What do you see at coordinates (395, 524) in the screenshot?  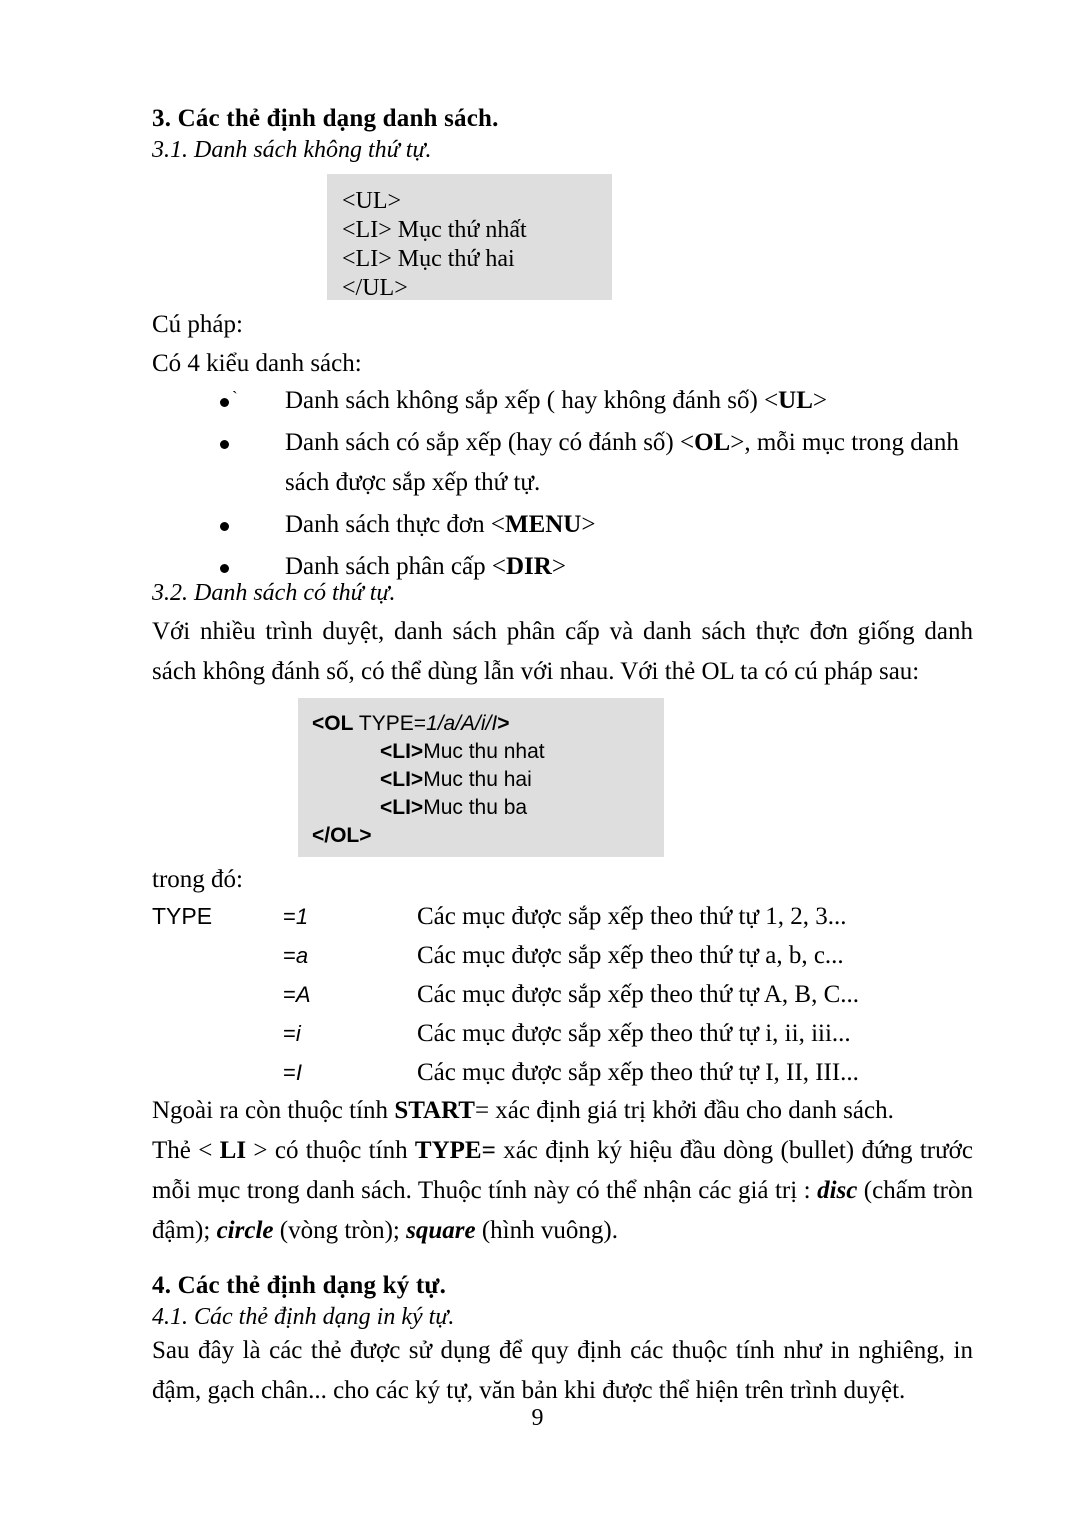 I see `list-item-text-before: Danh sách thực đơn <` at bounding box center [395, 524].